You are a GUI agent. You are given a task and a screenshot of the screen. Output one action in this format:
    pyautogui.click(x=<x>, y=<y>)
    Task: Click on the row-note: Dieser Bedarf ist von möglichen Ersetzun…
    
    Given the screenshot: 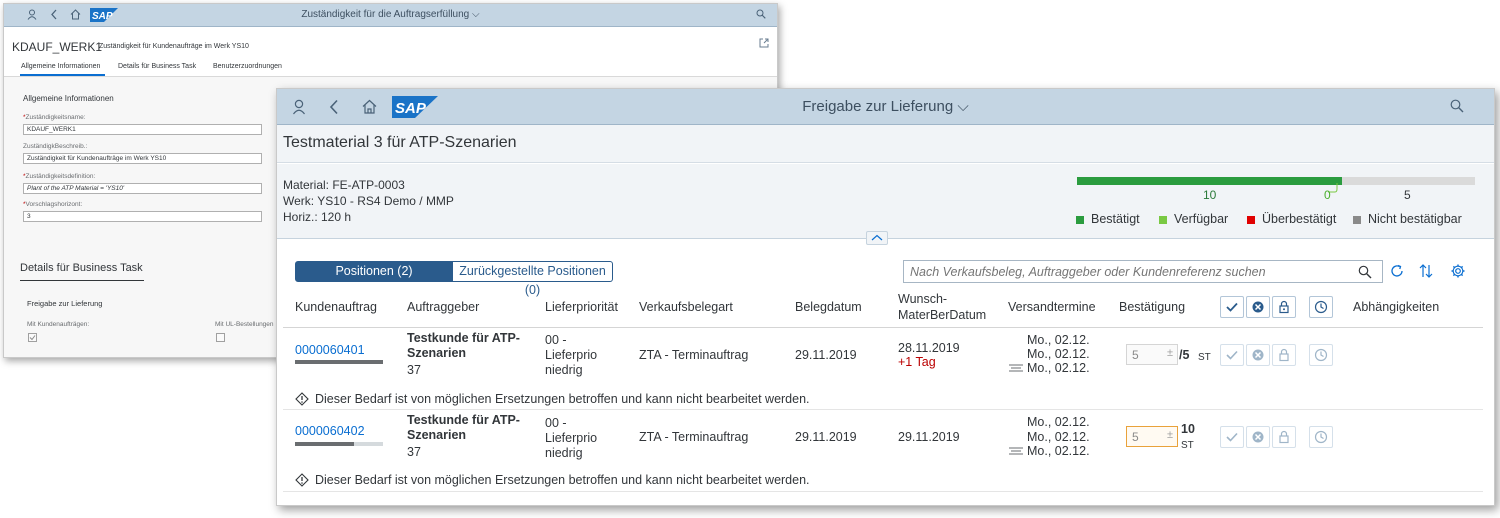 What is the action you would take?
    pyautogui.click(x=562, y=399)
    